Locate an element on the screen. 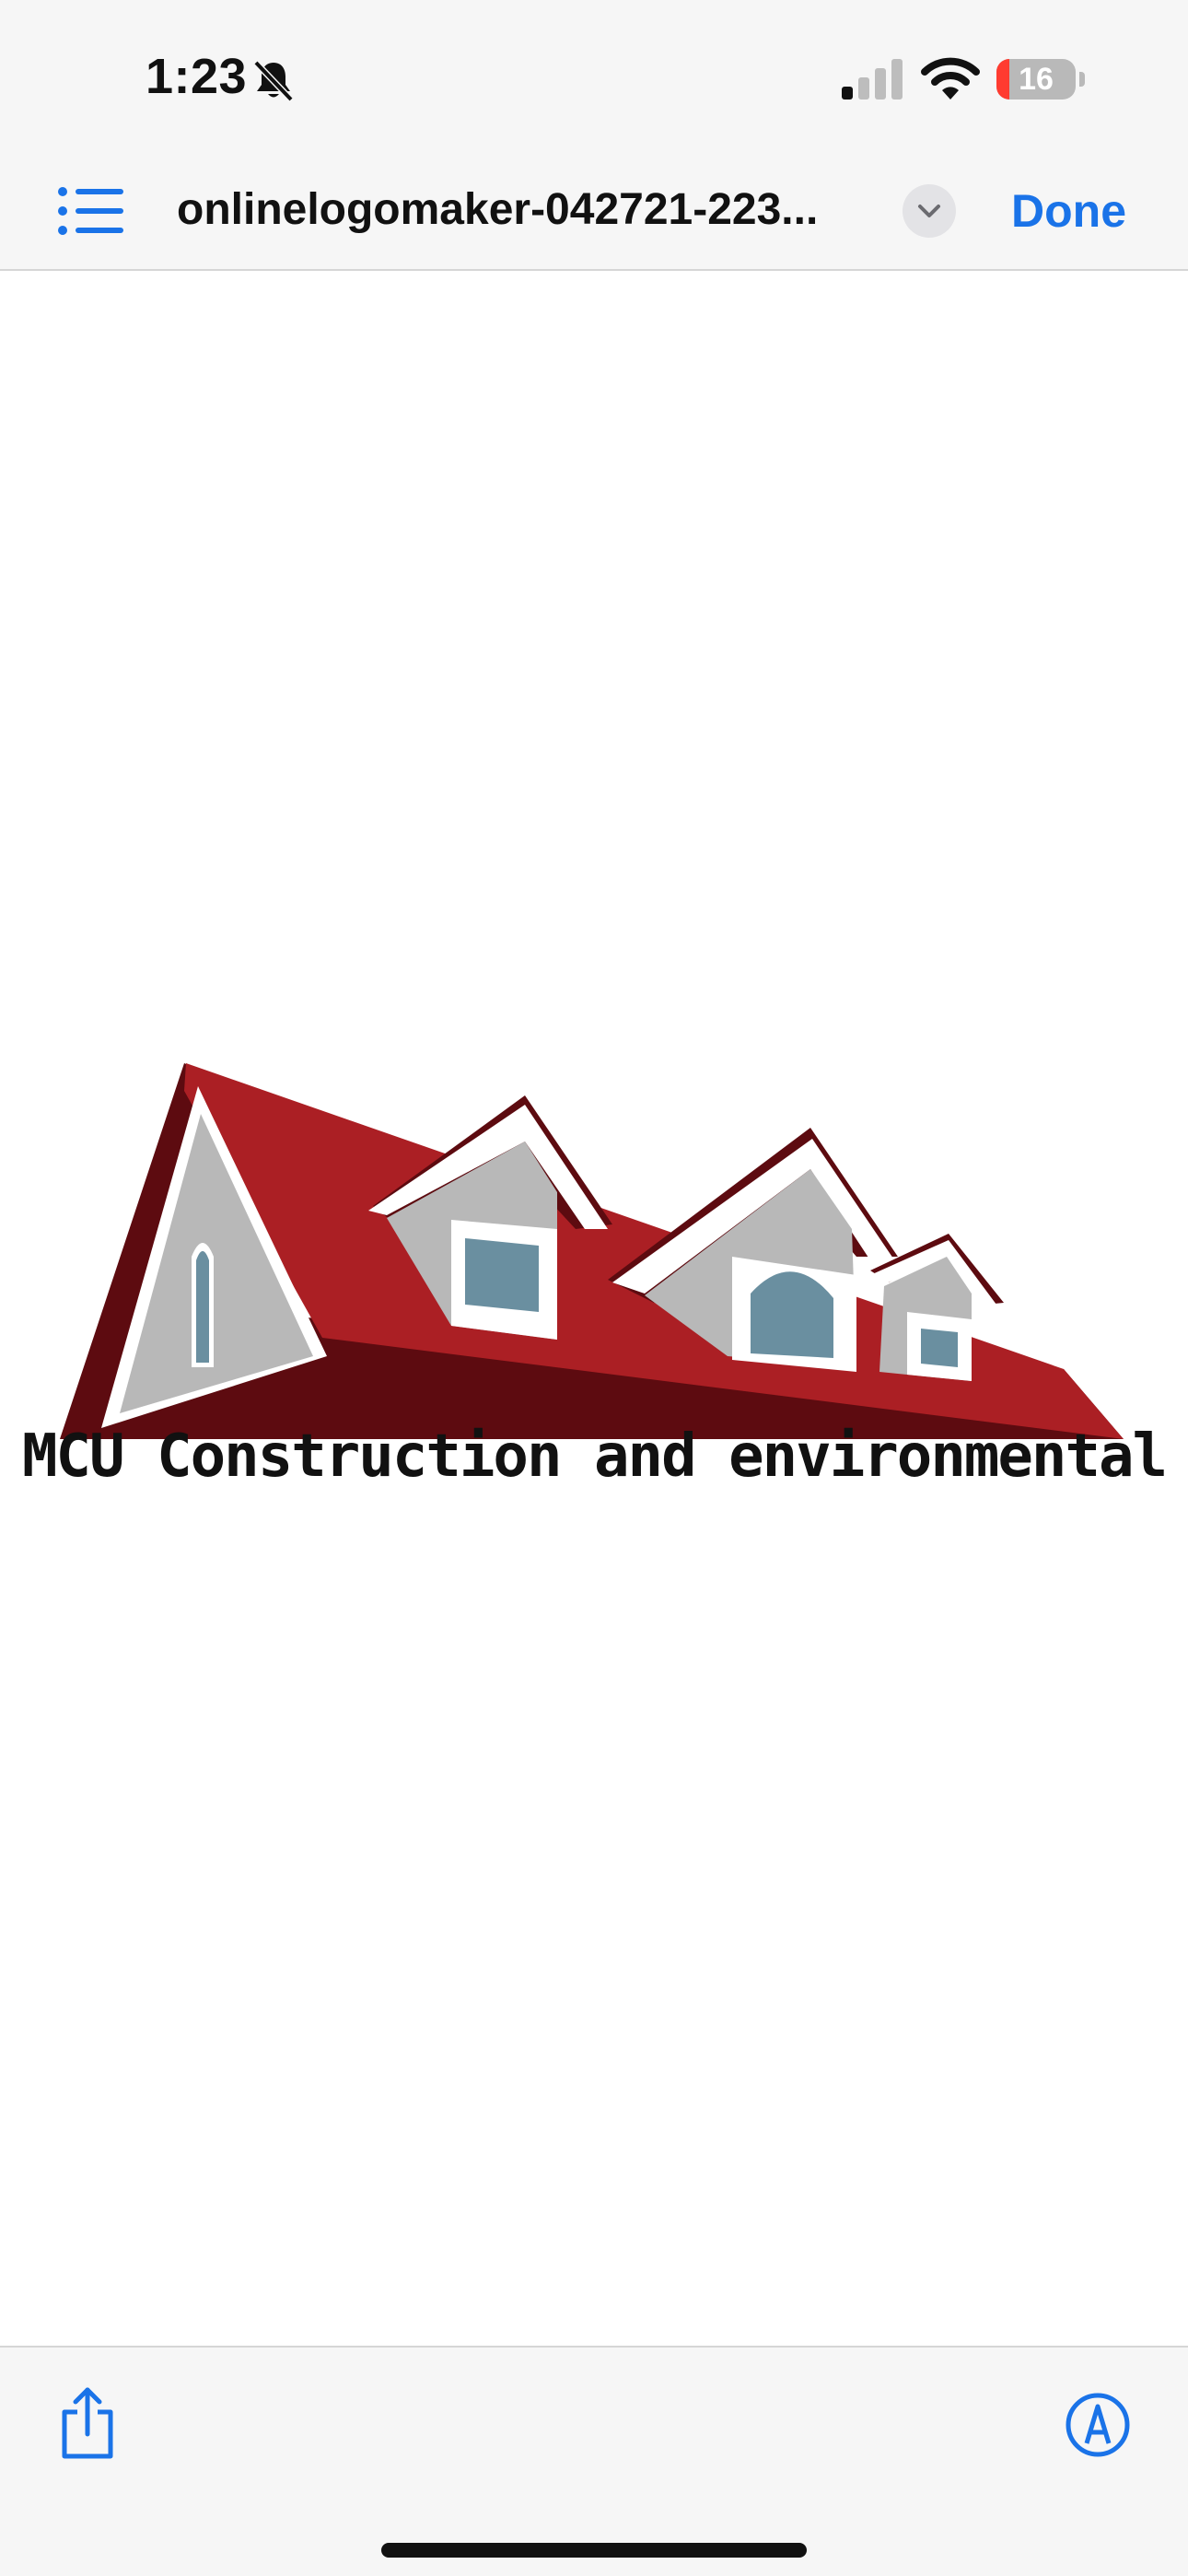  chevron-down-icon is located at coordinates (929, 211).